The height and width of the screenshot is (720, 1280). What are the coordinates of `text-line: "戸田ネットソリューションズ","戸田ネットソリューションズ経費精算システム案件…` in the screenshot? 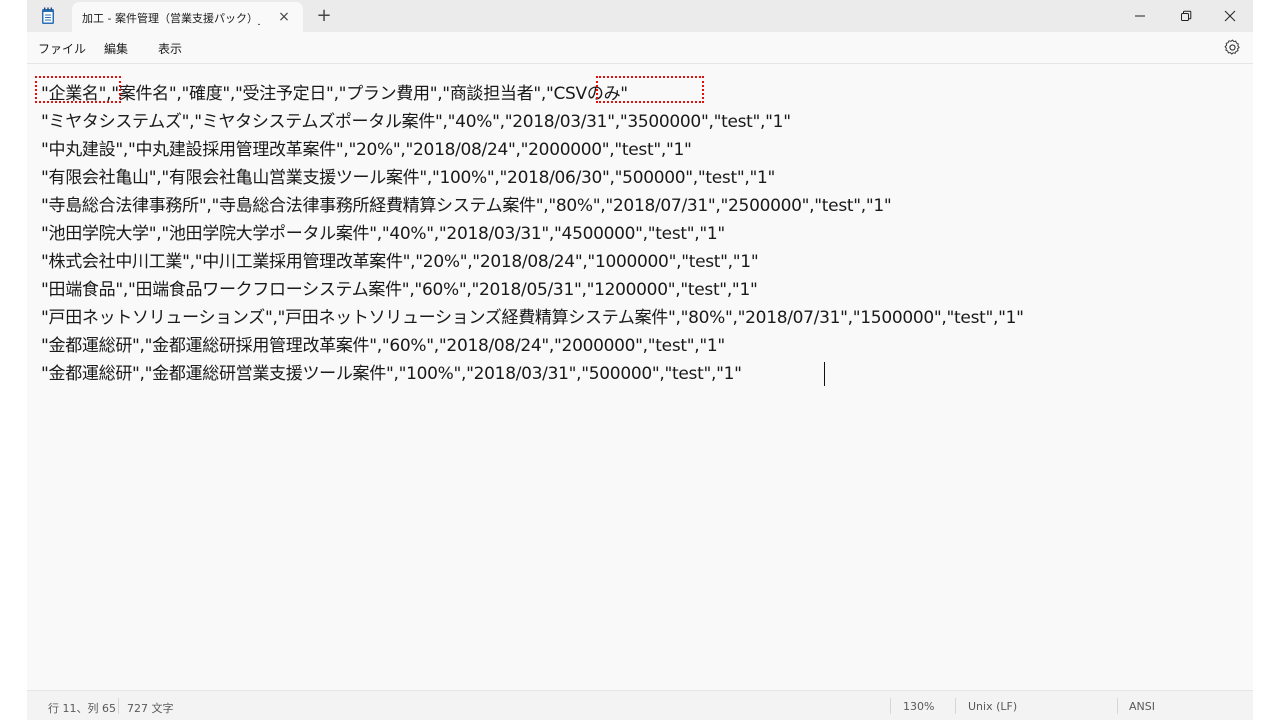 It's located at (532, 318).